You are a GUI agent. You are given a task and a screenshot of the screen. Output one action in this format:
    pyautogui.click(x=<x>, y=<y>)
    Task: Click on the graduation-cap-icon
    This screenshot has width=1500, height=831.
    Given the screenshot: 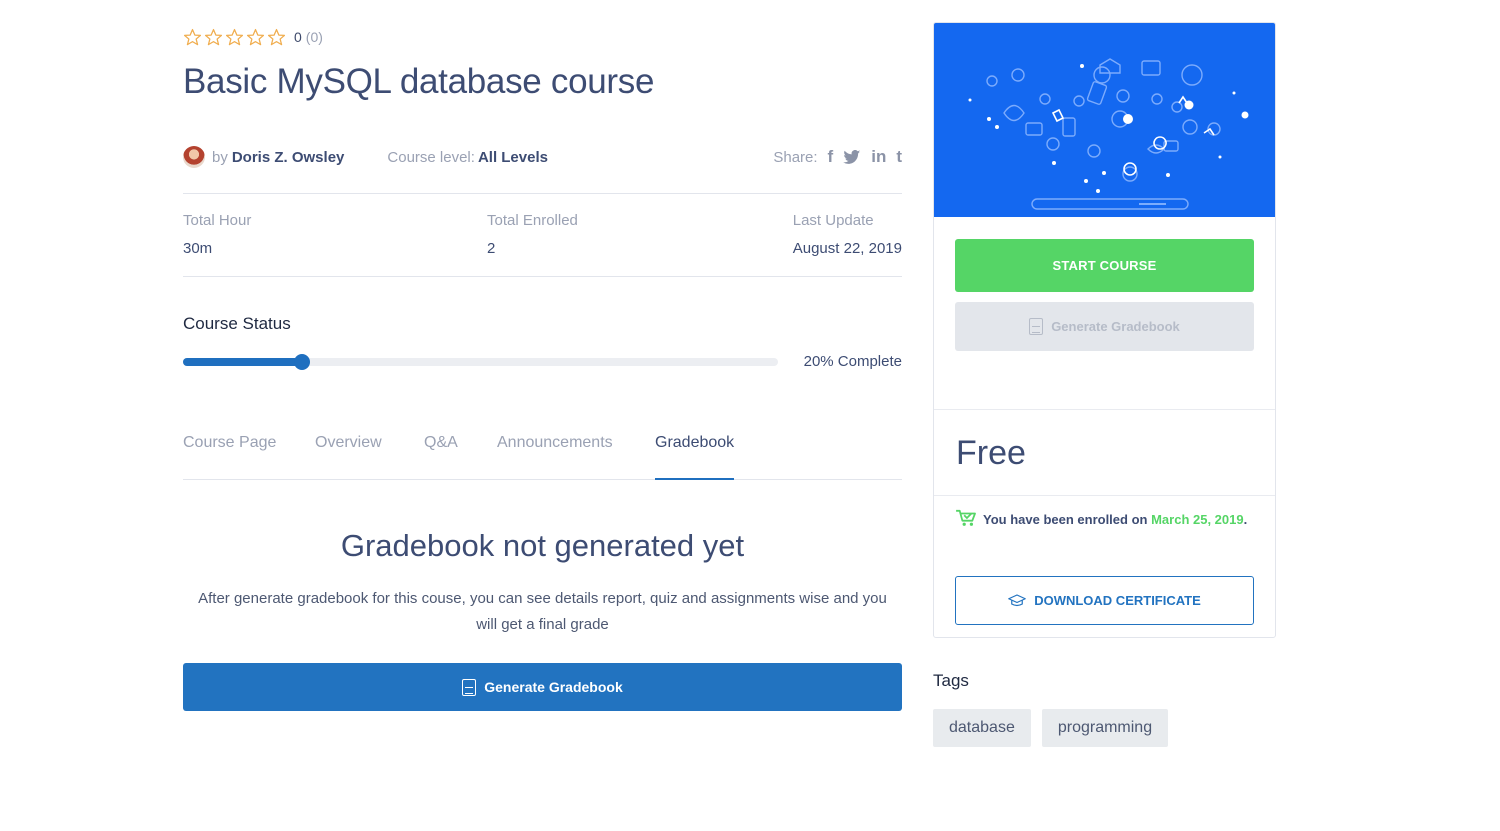 What is the action you would take?
    pyautogui.click(x=1017, y=599)
    